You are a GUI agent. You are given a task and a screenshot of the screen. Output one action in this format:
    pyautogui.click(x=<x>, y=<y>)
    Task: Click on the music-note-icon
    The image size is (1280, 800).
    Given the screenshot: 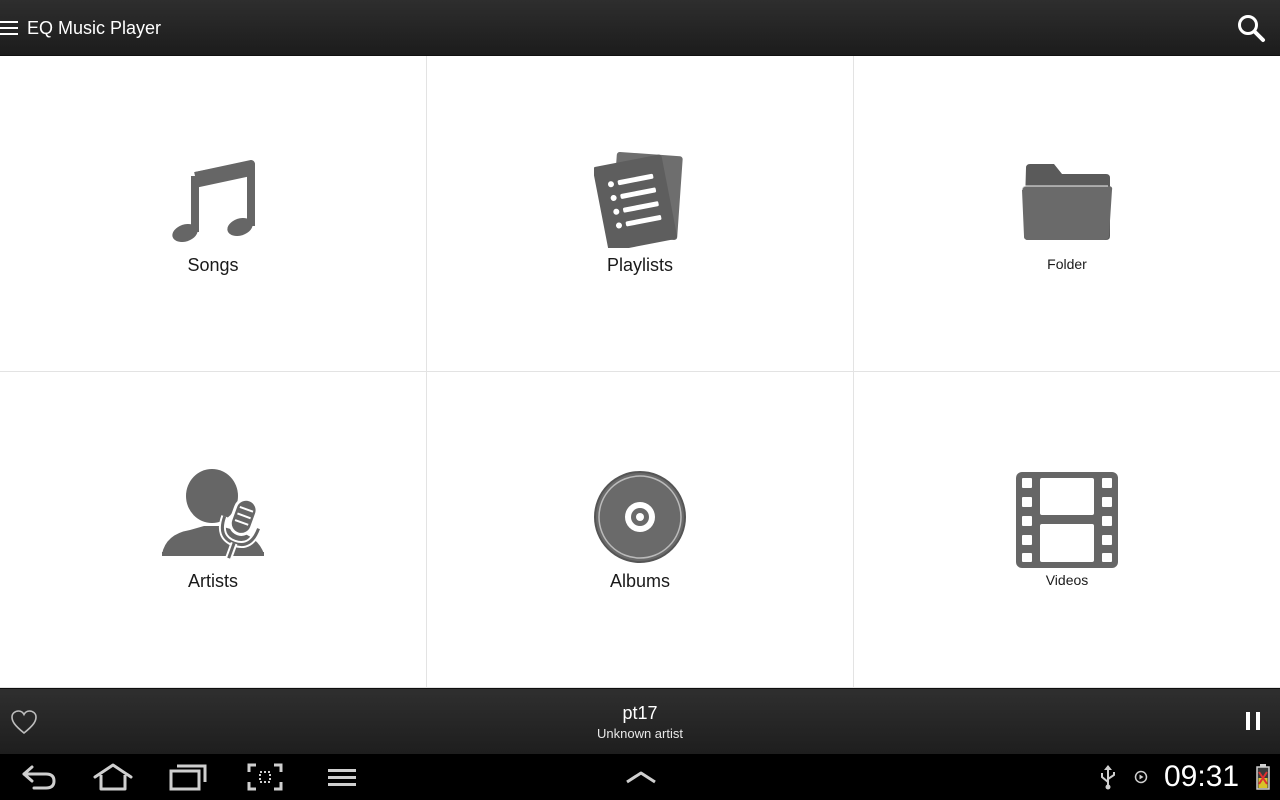 What is the action you would take?
    pyautogui.click(x=213, y=201)
    